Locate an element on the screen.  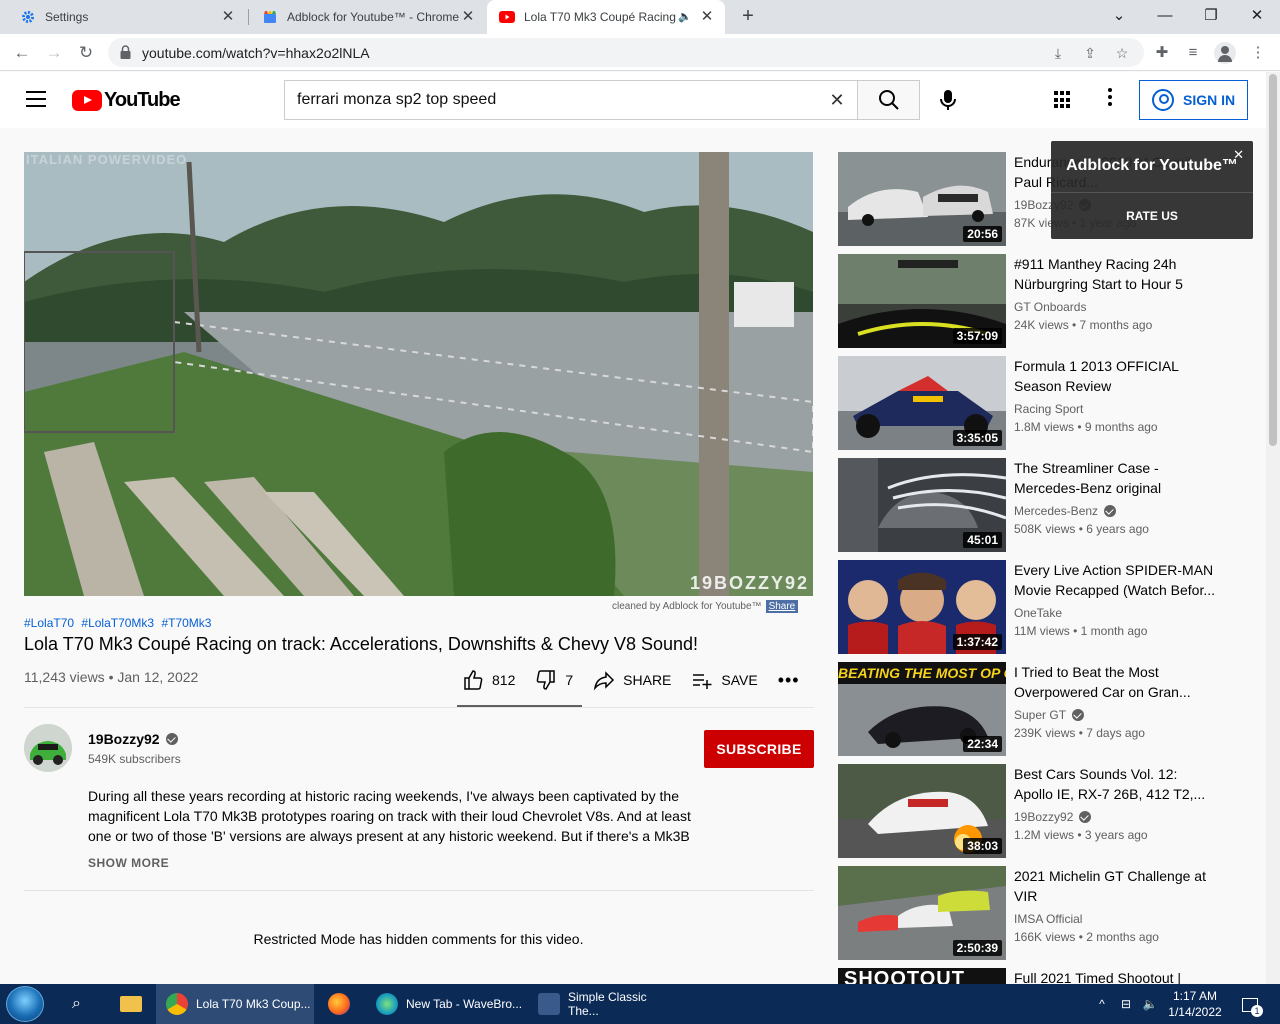
youtube-apps-icon is located at coordinates (1063, 100).